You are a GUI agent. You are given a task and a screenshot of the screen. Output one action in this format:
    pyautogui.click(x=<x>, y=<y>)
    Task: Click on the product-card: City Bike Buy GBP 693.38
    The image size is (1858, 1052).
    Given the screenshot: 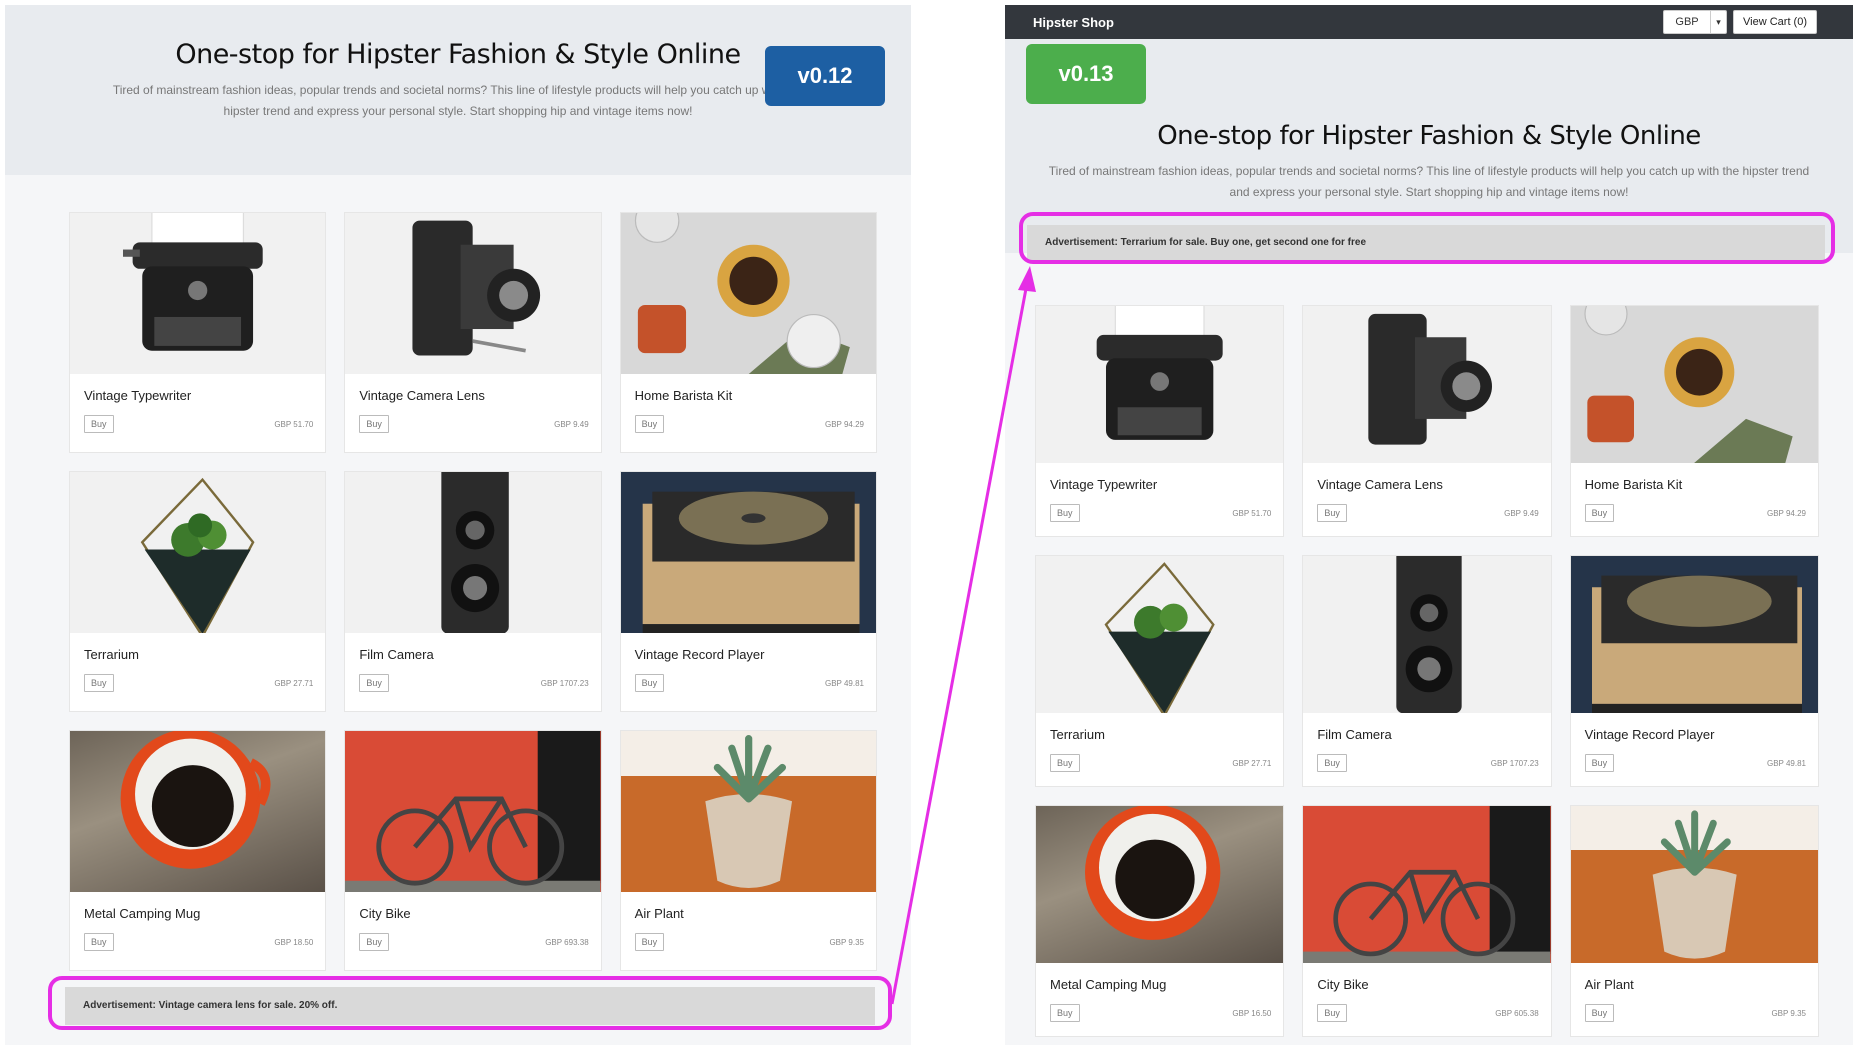 What is the action you would take?
    pyautogui.click(x=473, y=850)
    